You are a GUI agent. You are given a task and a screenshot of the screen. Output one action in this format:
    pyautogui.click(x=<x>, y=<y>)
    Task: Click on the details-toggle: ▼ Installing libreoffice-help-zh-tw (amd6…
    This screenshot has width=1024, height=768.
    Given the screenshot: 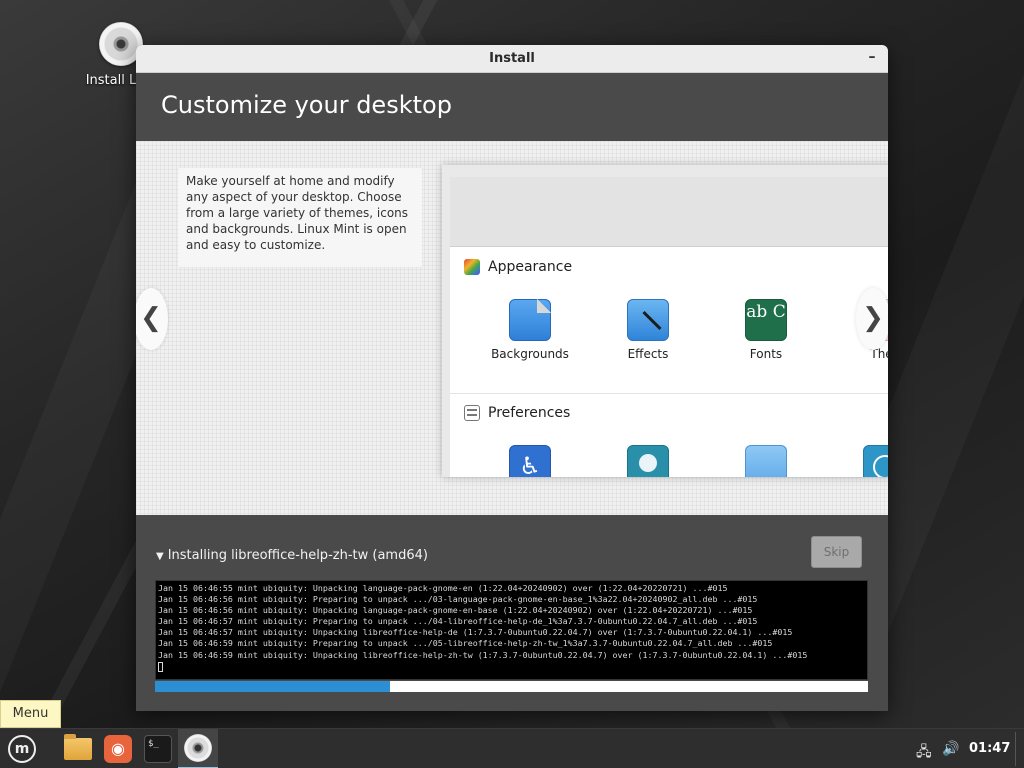 What is the action you would take?
    pyautogui.click(x=292, y=555)
    